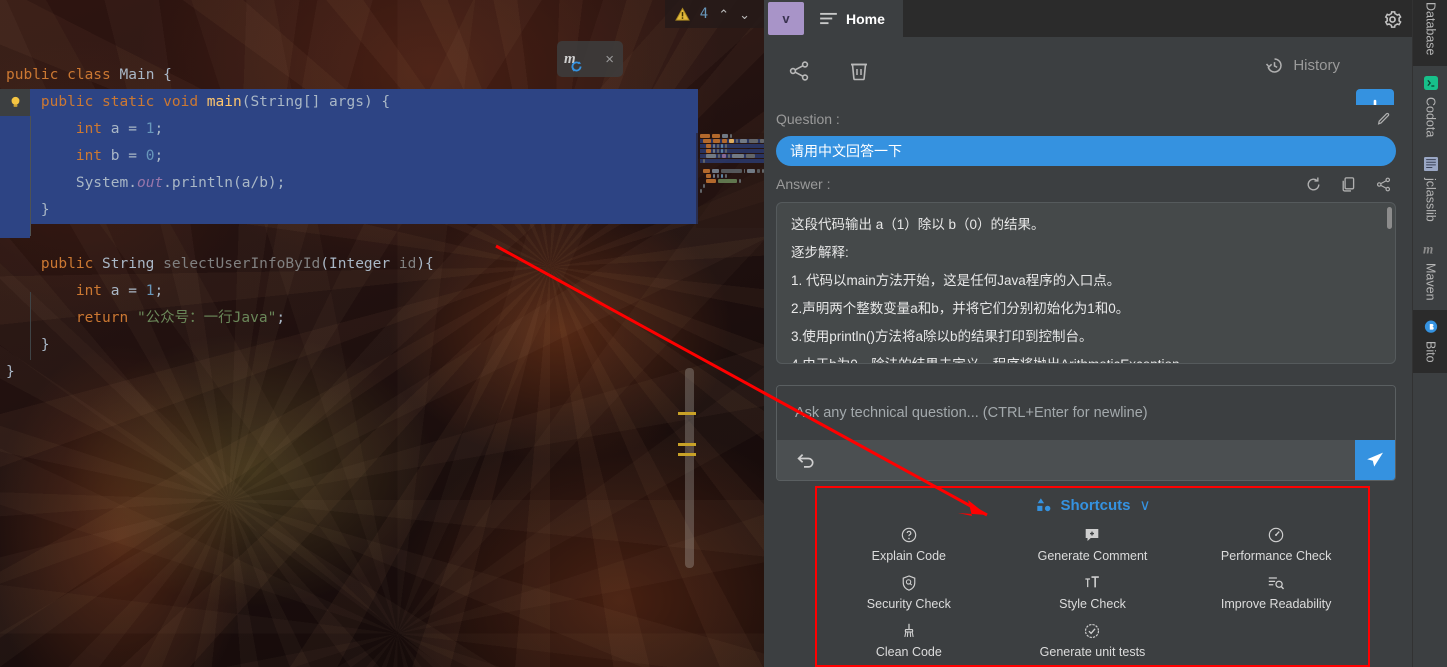  Describe the element at coordinates (1389, 218) in the screenshot. I see `answer-scrollbar-thumb` at that location.